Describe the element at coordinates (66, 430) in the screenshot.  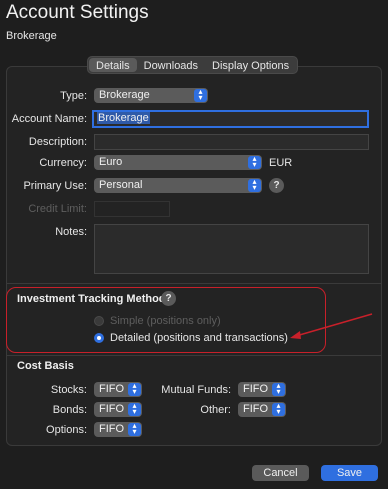
I see `options-label: Options:` at that location.